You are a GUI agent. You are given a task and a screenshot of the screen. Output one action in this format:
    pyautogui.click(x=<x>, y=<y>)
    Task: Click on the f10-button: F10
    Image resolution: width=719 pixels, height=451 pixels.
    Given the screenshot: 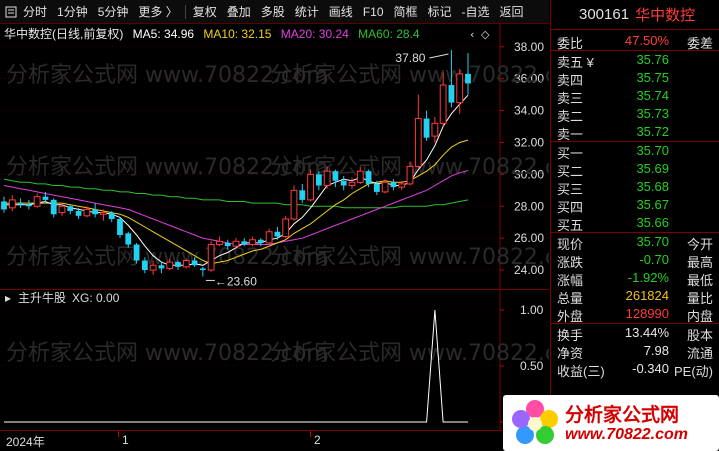 What is the action you would take?
    pyautogui.click(x=373, y=12)
    